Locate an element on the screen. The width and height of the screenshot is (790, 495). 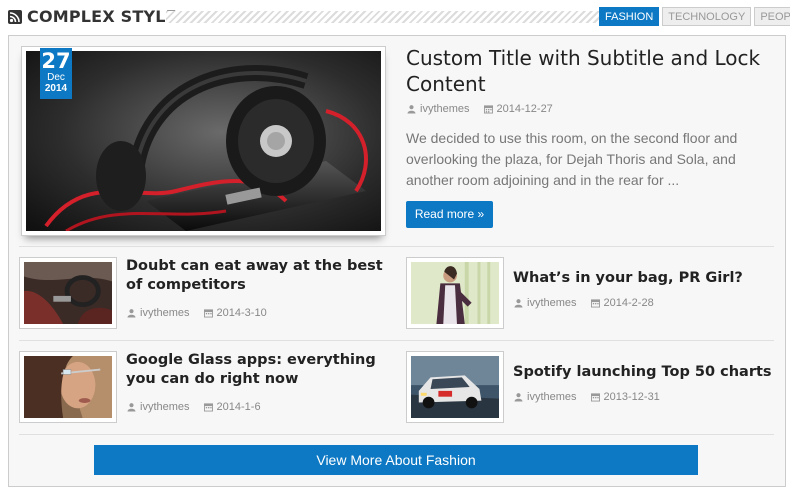
read-more-button: Read more » is located at coordinates (449, 214).